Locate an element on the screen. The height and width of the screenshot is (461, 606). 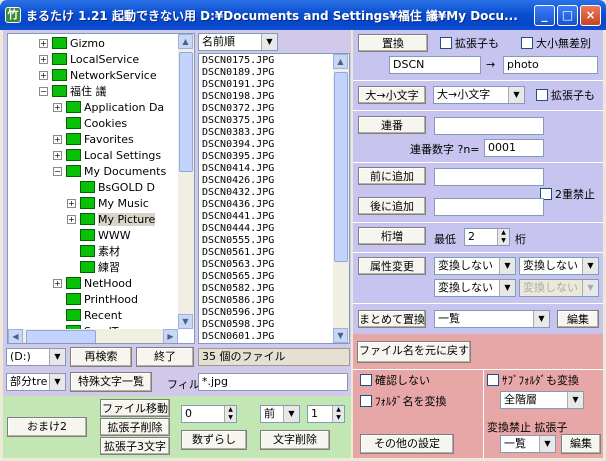
suffix-button: 後に追加 is located at coordinates (392, 206).